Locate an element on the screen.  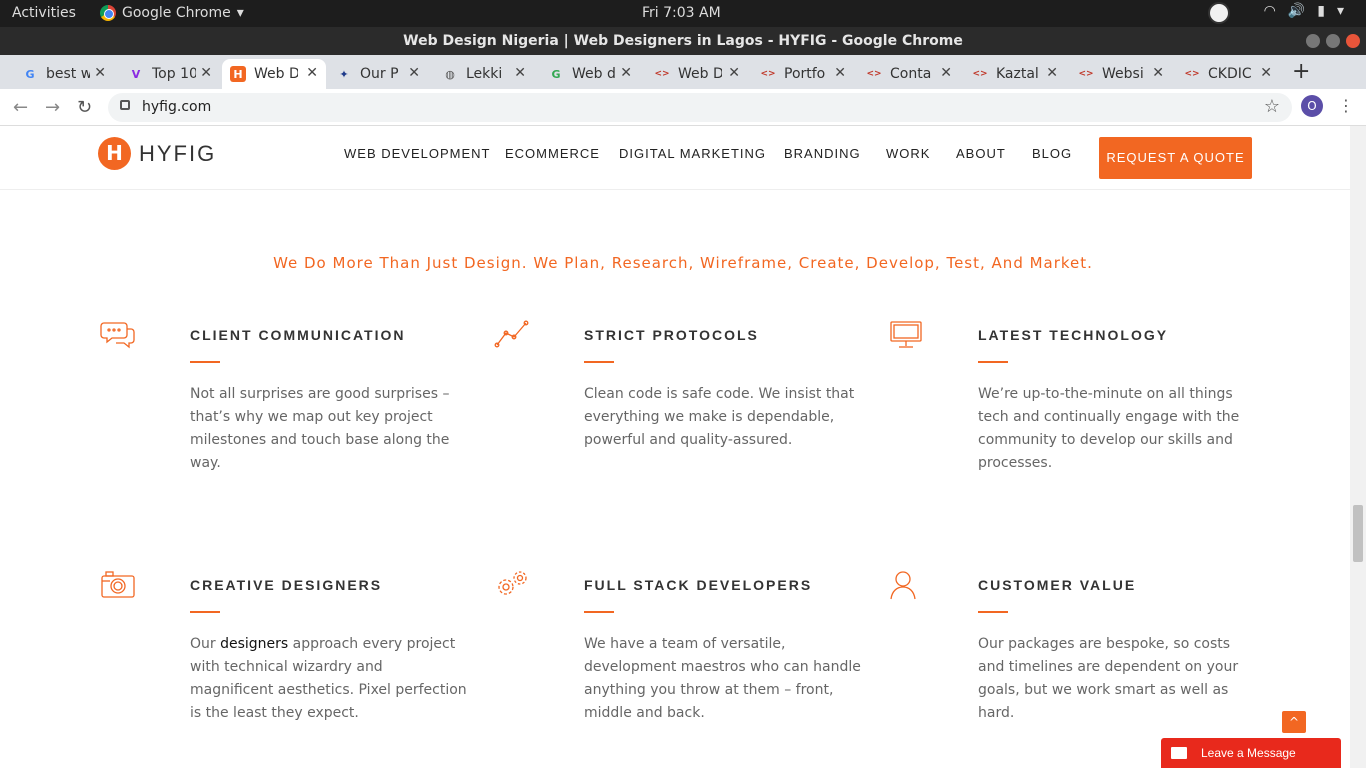
nav-blog: BLOG is located at coordinates (1052, 153).